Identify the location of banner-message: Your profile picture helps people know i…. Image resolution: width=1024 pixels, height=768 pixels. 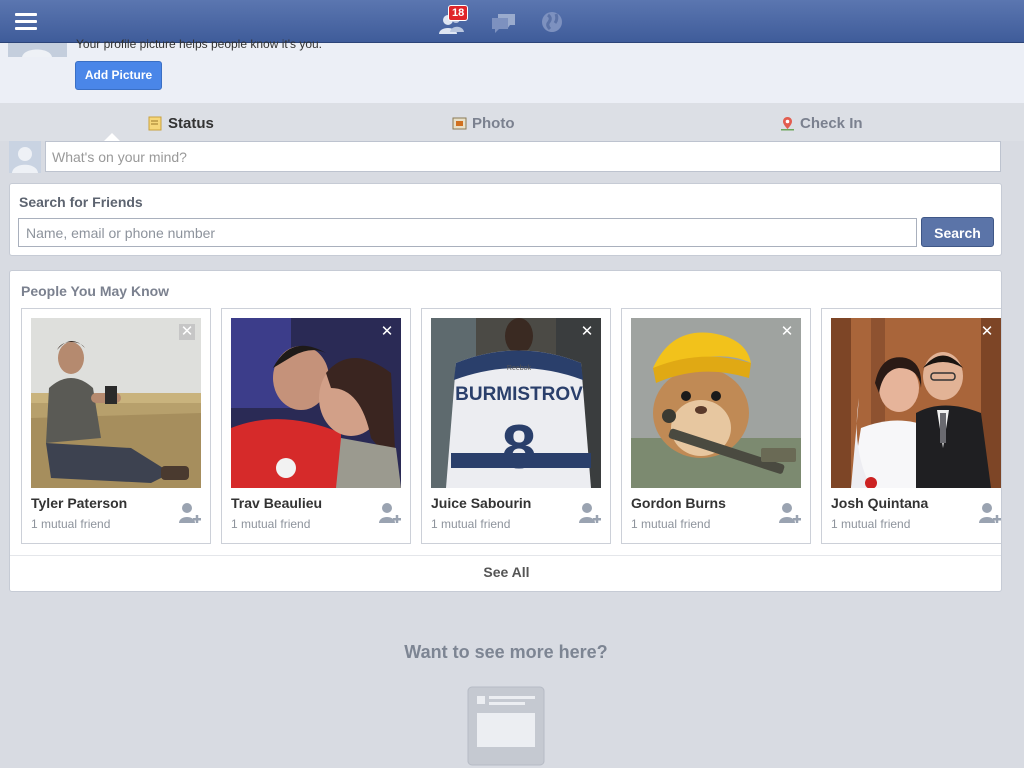
(199, 44).